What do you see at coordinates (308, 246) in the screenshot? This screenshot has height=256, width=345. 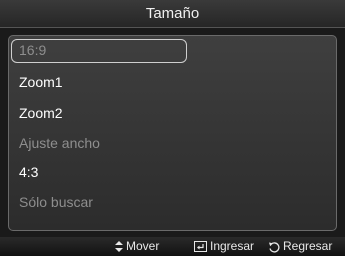 I see `return-label: Regresar` at bounding box center [308, 246].